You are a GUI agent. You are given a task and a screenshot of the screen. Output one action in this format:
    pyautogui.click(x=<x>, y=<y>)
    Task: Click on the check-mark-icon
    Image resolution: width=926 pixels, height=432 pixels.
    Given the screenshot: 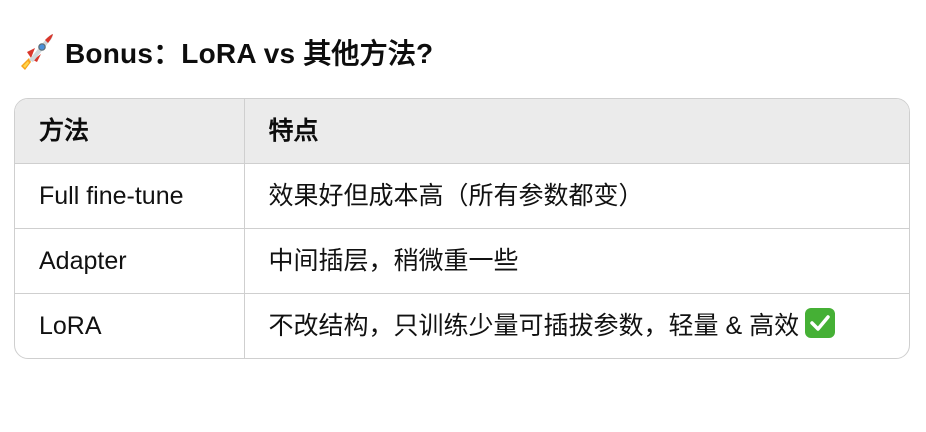 What is the action you would take?
    pyautogui.click(x=820, y=323)
    